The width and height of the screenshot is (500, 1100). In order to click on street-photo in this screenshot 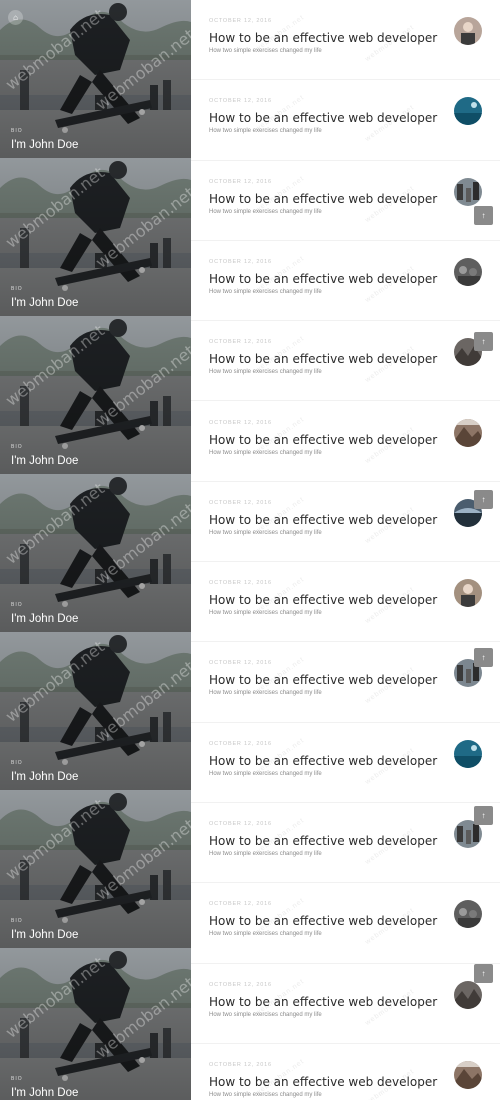, I will do `click(468, 191)`.